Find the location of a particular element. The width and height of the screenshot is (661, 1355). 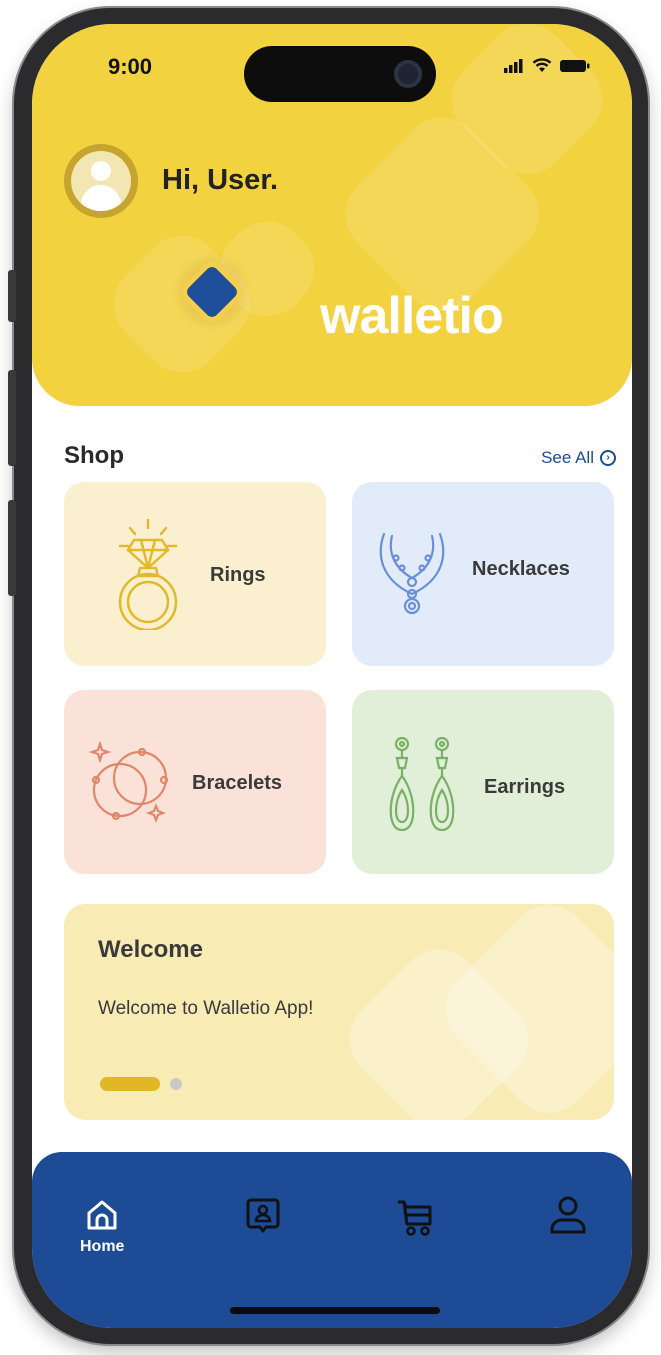

home-icon is located at coordinates (102, 1215).